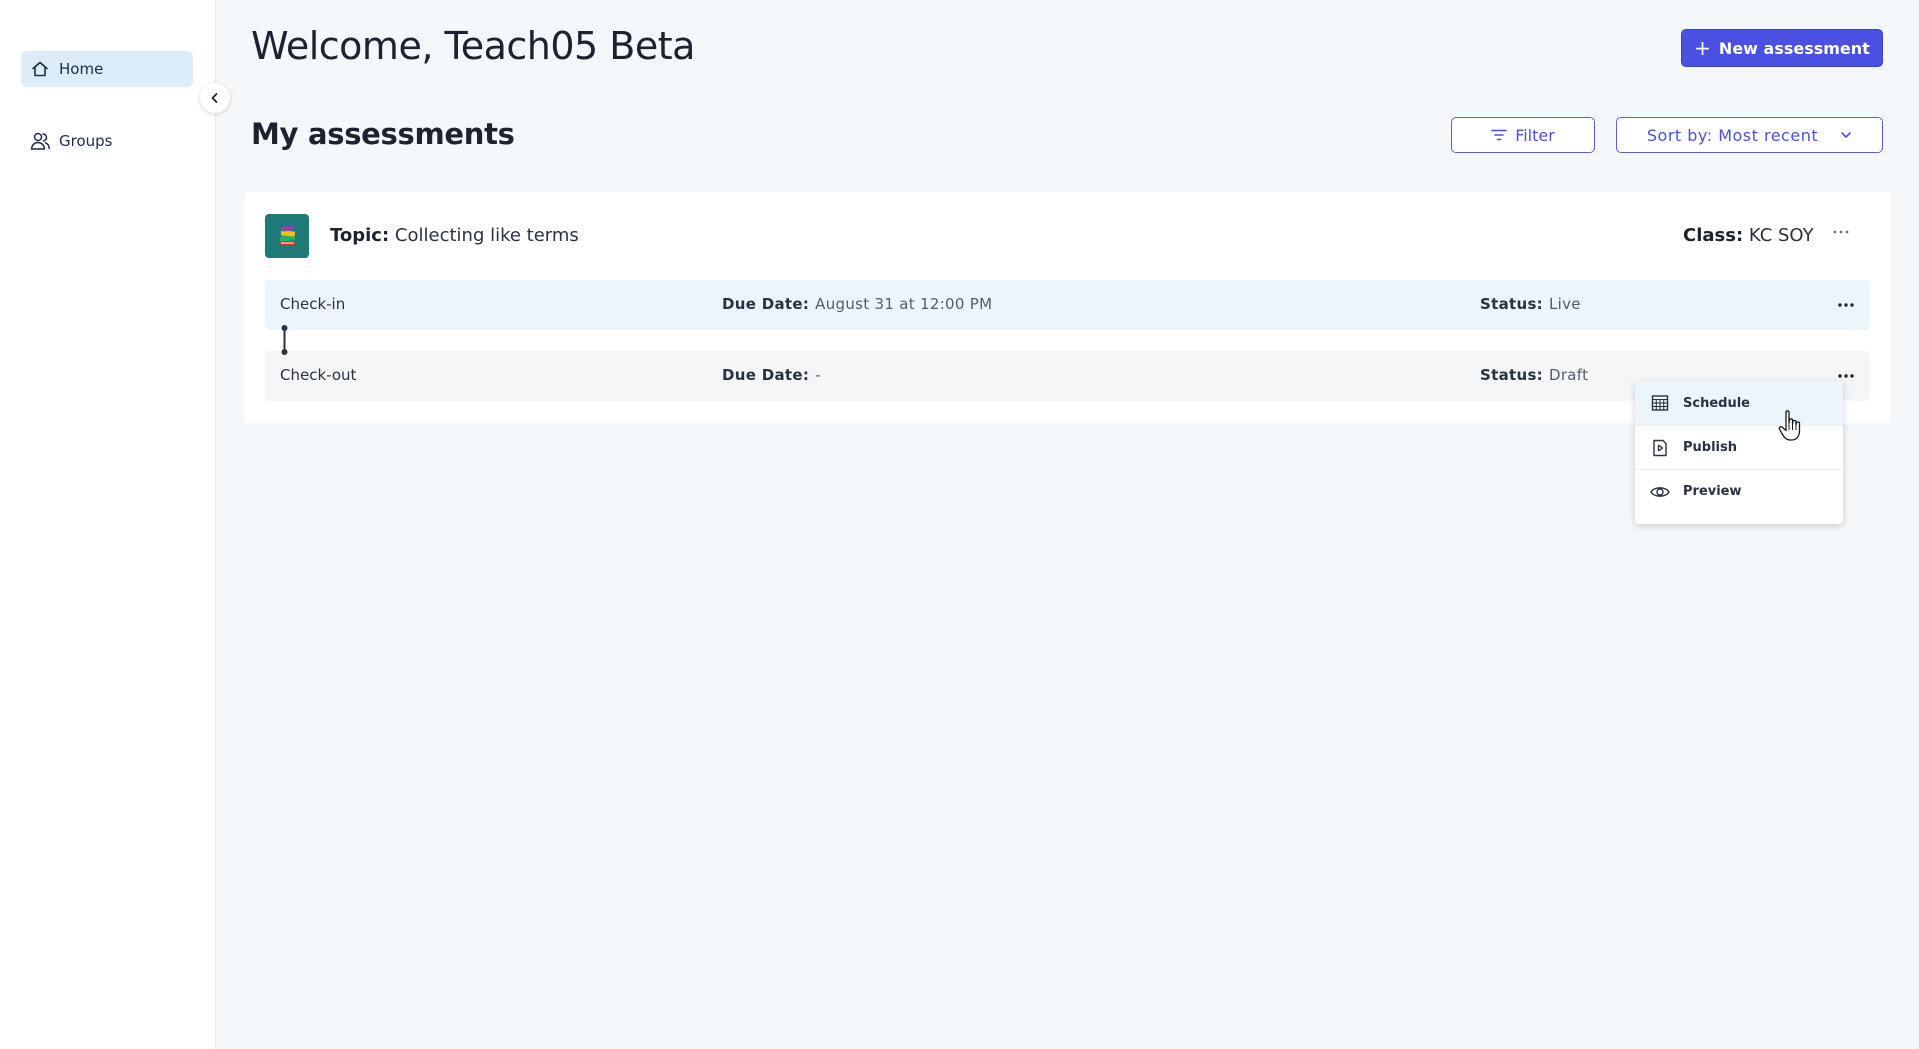  I want to click on new-assessment-button: + New assessment, so click(1782, 48).